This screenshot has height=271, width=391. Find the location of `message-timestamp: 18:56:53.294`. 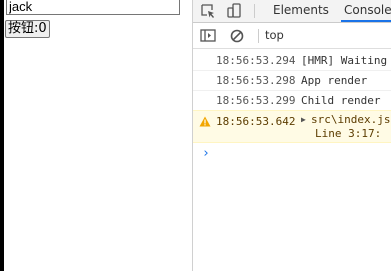

message-timestamp: 18:56:53.294 is located at coordinates (256, 60).